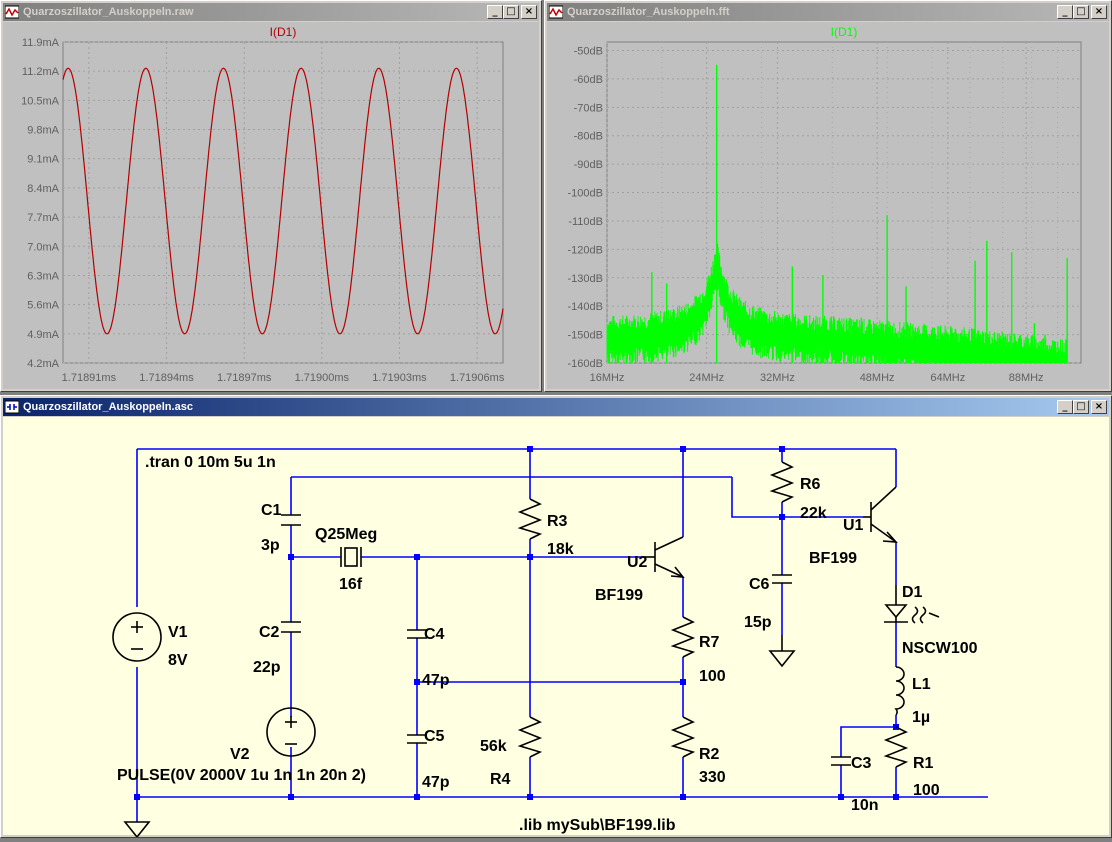  Describe the element at coordinates (351, 584) in the screenshot. I see `q-value: 16f` at that location.